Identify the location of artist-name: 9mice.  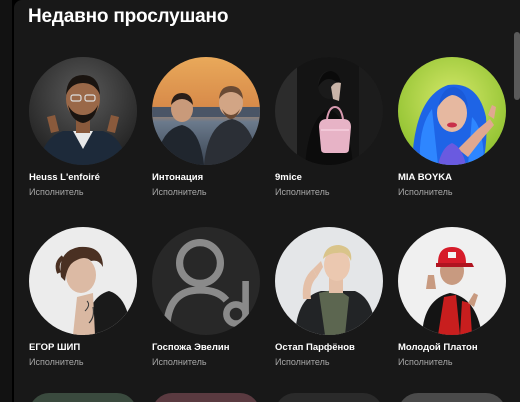
(335, 177).